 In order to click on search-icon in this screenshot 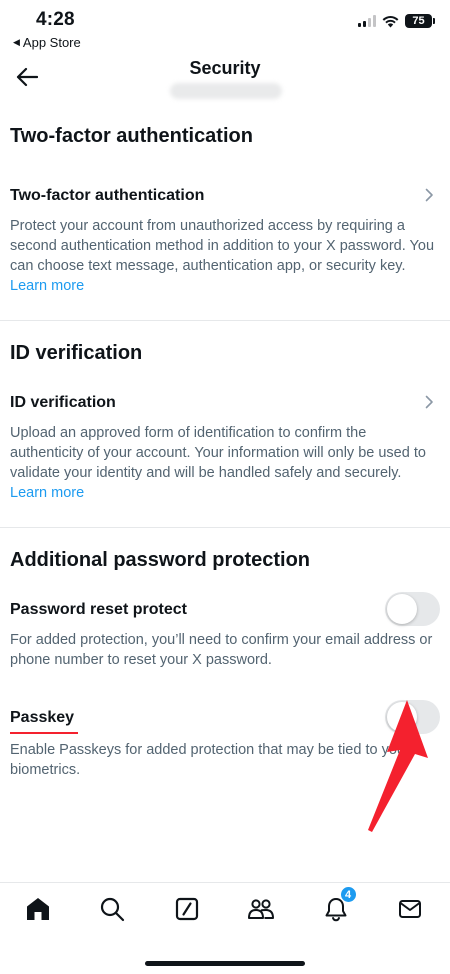, I will do `click(113, 909)`.